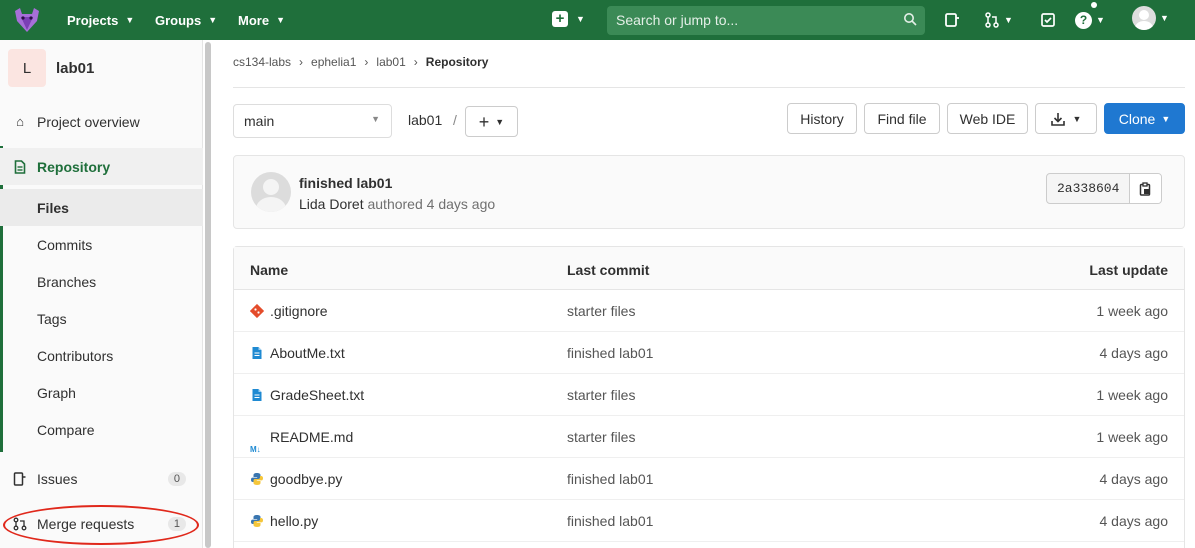 This screenshot has height=548, width=1195. What do you see at coordinates (1057, 119) in the screenshot?
I see `download-icon` at bounding box center [1057, 119].